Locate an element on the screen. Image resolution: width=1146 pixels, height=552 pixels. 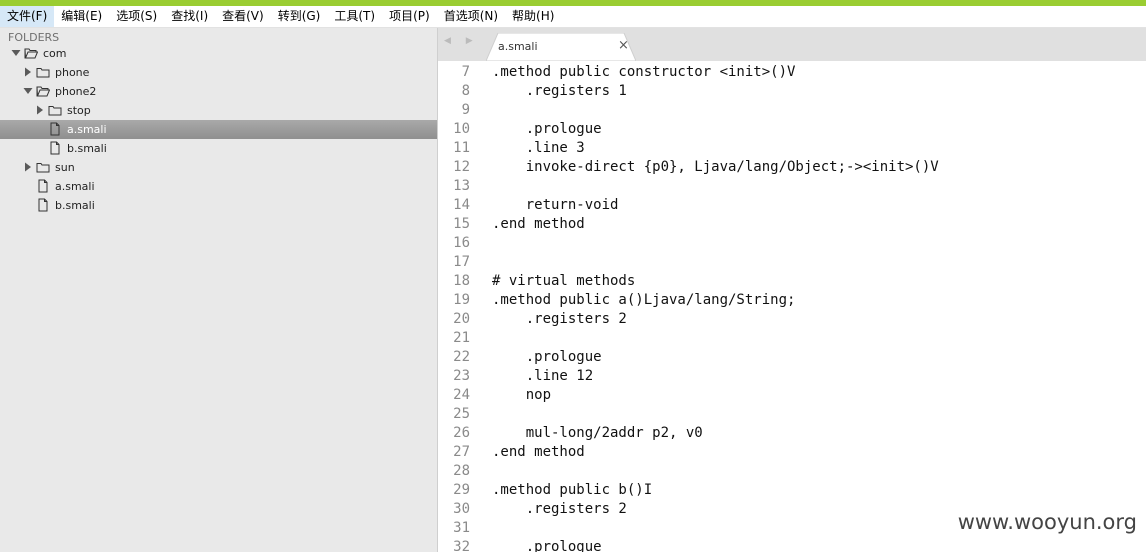
tree-item-label: phone2 is located at coordinates (76, 91).